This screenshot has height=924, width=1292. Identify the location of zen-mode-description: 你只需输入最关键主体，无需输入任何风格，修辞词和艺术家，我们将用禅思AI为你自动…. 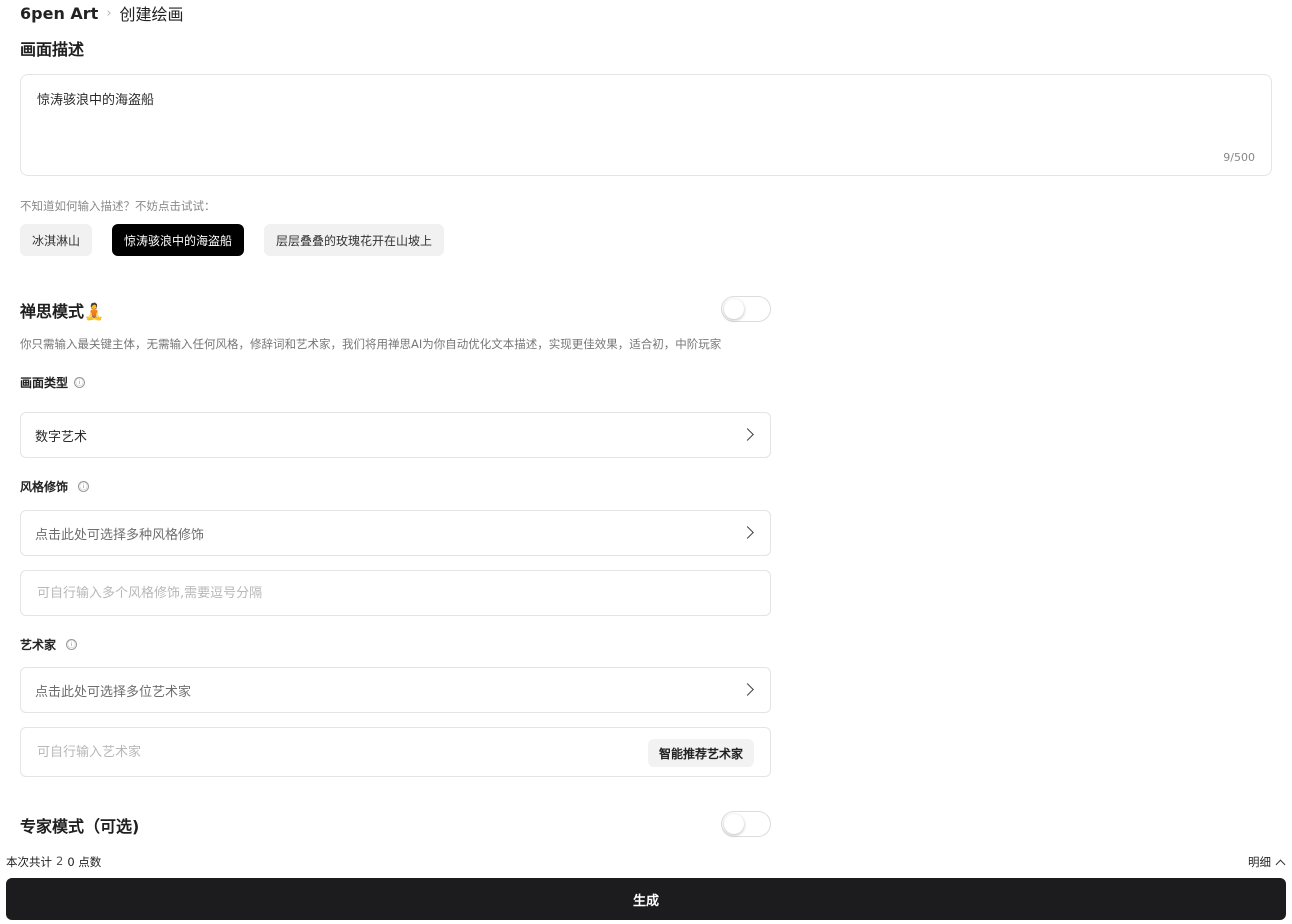
(371, 344).